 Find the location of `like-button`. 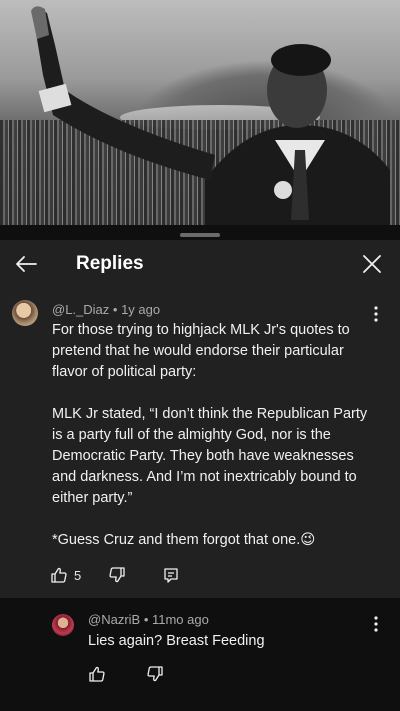

like-button is located at coordinates (97, 674).